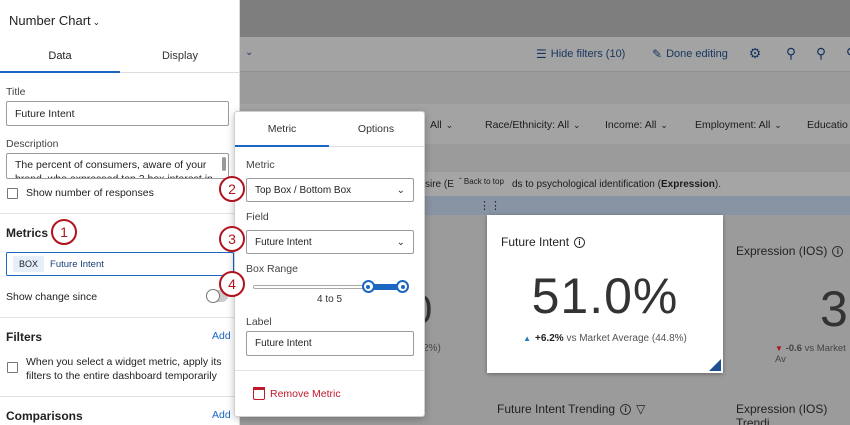  I want to click on filter-education: Educatio, so click(827, 125).